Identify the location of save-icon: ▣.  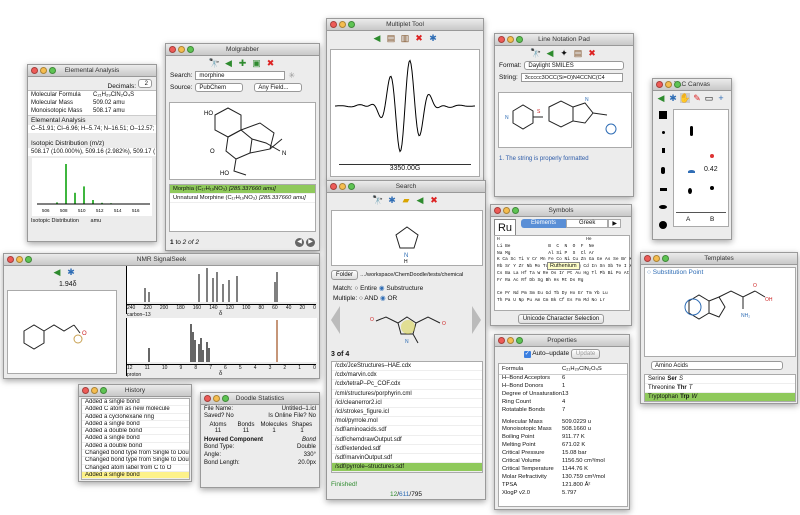
(257, 63).